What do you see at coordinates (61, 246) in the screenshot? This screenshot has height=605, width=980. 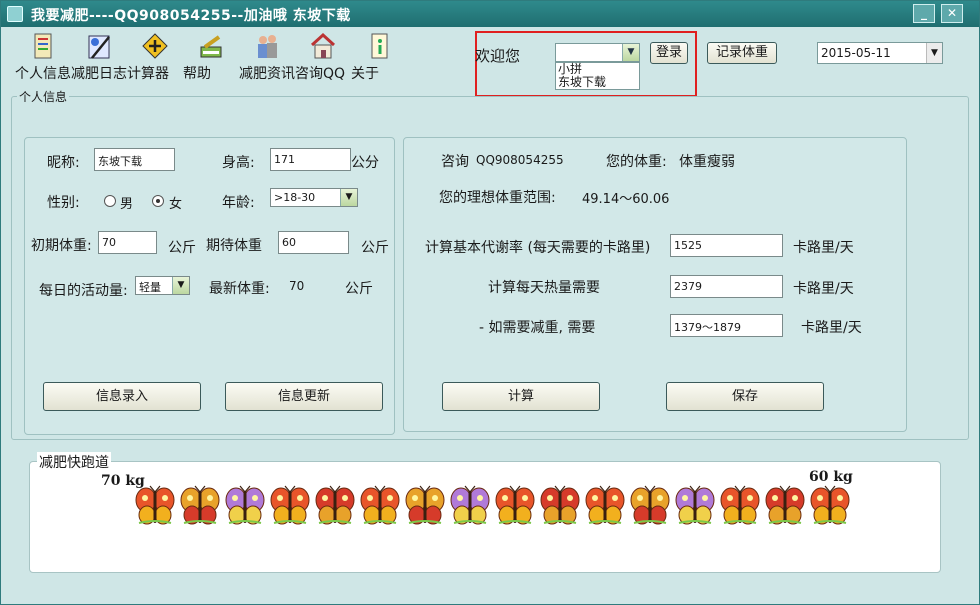 I see `initial-weight-label: 初期体重:` at bounding box center [61, 246].